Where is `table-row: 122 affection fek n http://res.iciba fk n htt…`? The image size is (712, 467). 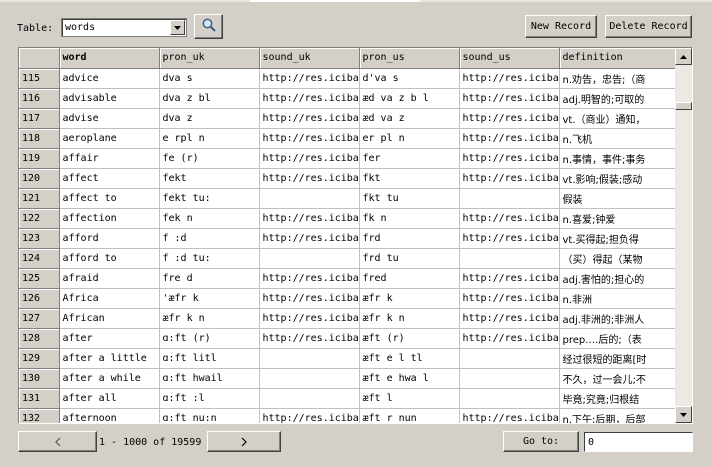
table-row: 122 affection fek n http://res.iciba fk n htt… is located at coordinates (347, 218).